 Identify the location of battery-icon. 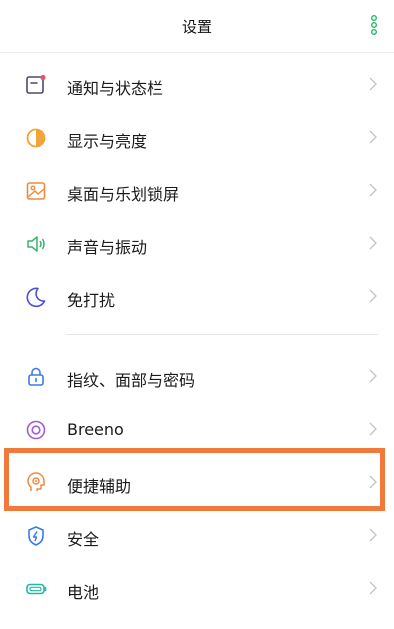
(36, 589).